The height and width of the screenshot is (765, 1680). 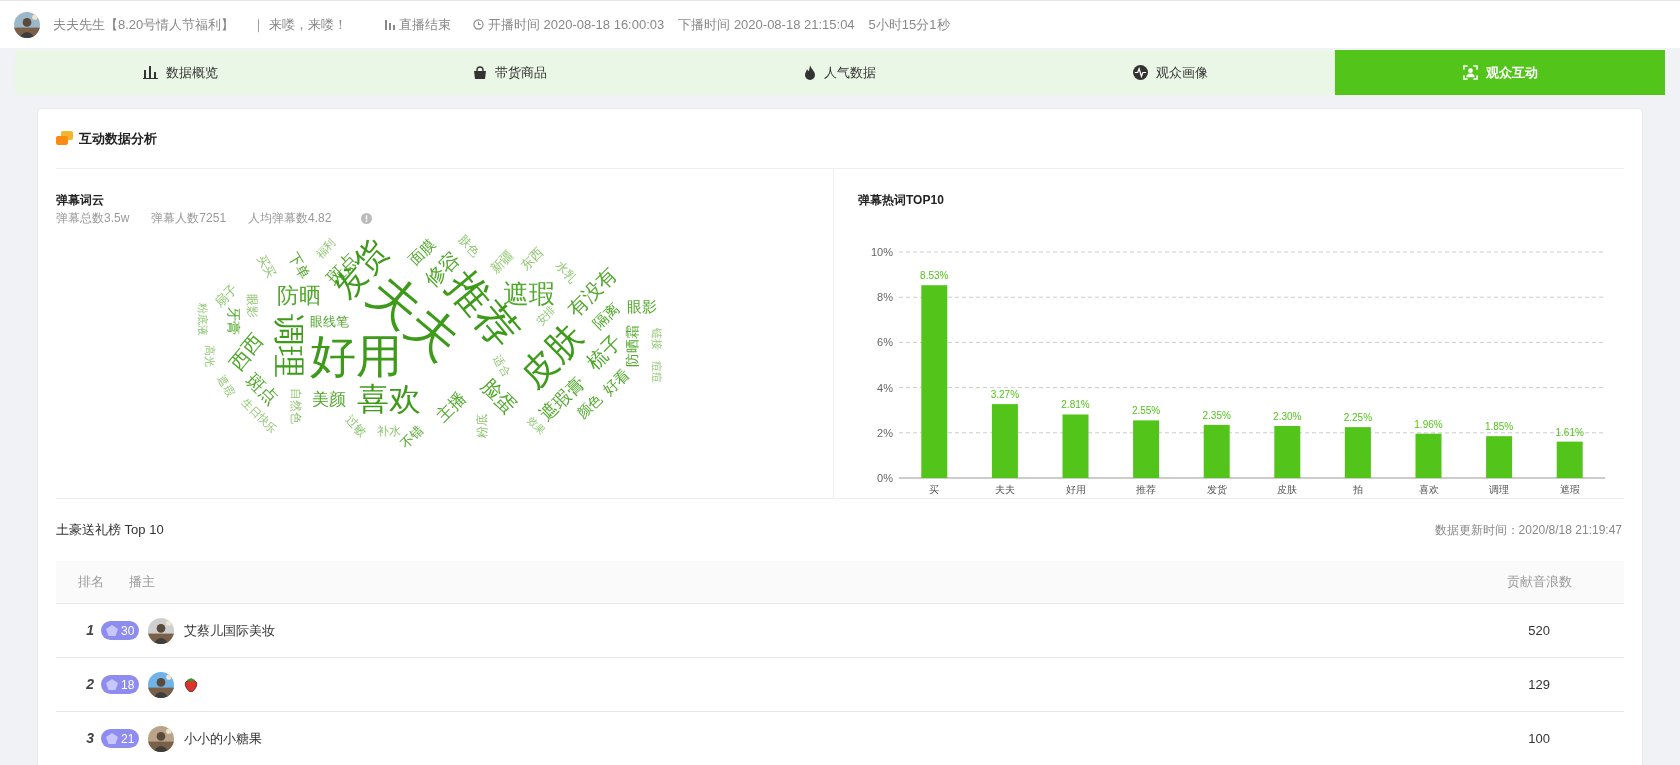 What do you see at coordinates (296, 406) in the screenshot?
I see `cloud-word: 自然色` at bounding box center [296, 406].